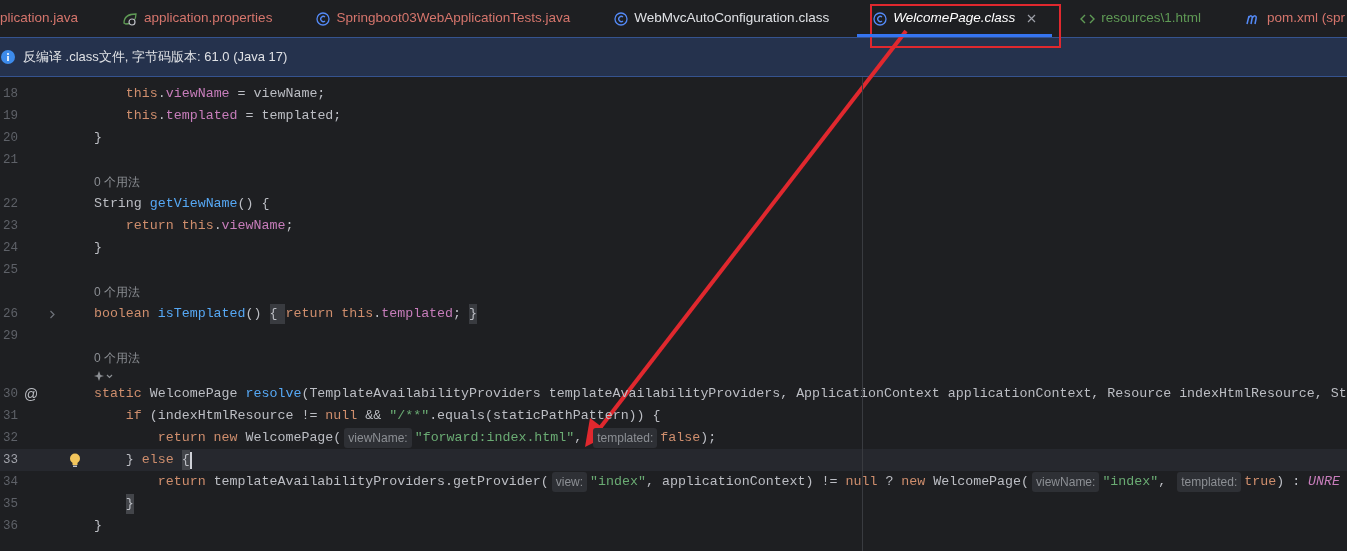 Image resolution: width=1347 pixels, height=551 pixels. Describe the element at coordinates (494, 438) in the screenshot. I see `code-token: "forward:index.html"` at that location.